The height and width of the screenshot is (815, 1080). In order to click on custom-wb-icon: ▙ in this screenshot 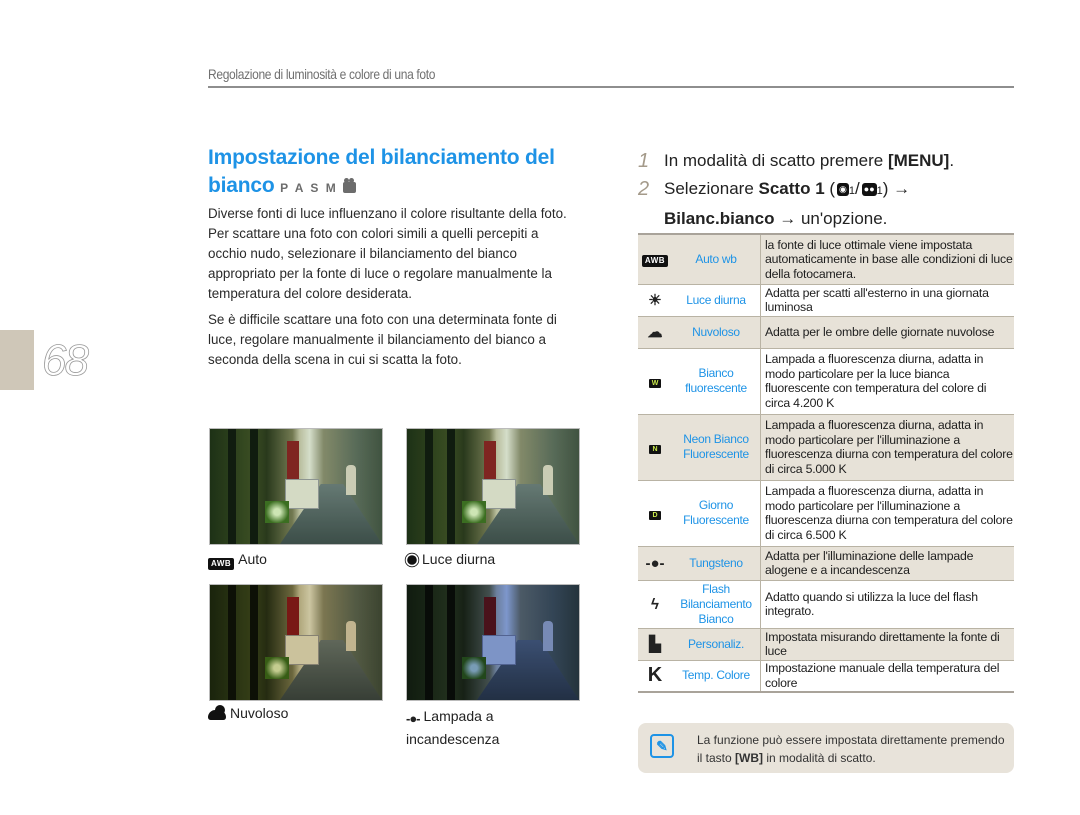, I will do `click(655, 644)`.